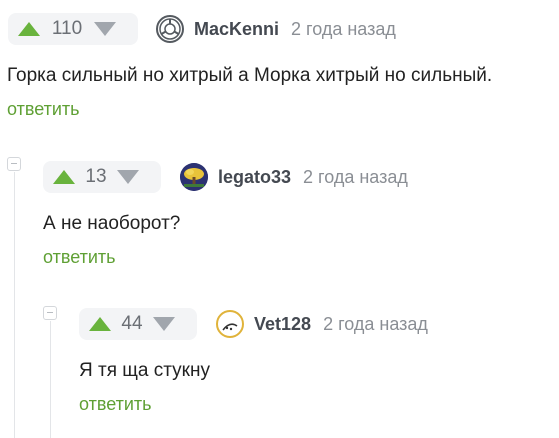  I want to click on tree-avatar-icon, so click(194, 177).